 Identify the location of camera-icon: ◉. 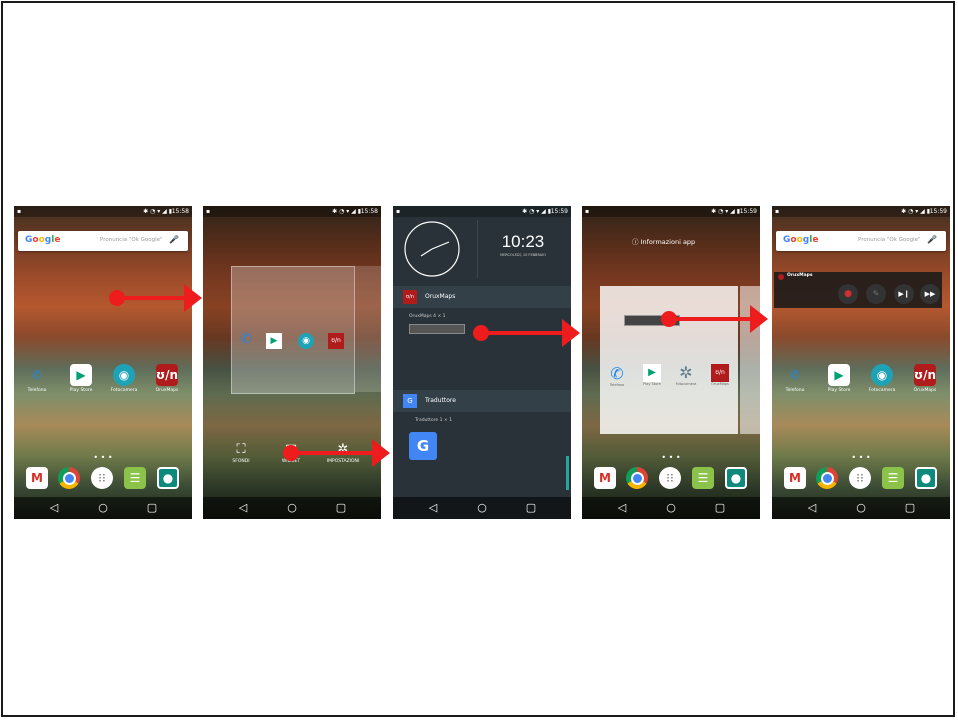
(882, 375).